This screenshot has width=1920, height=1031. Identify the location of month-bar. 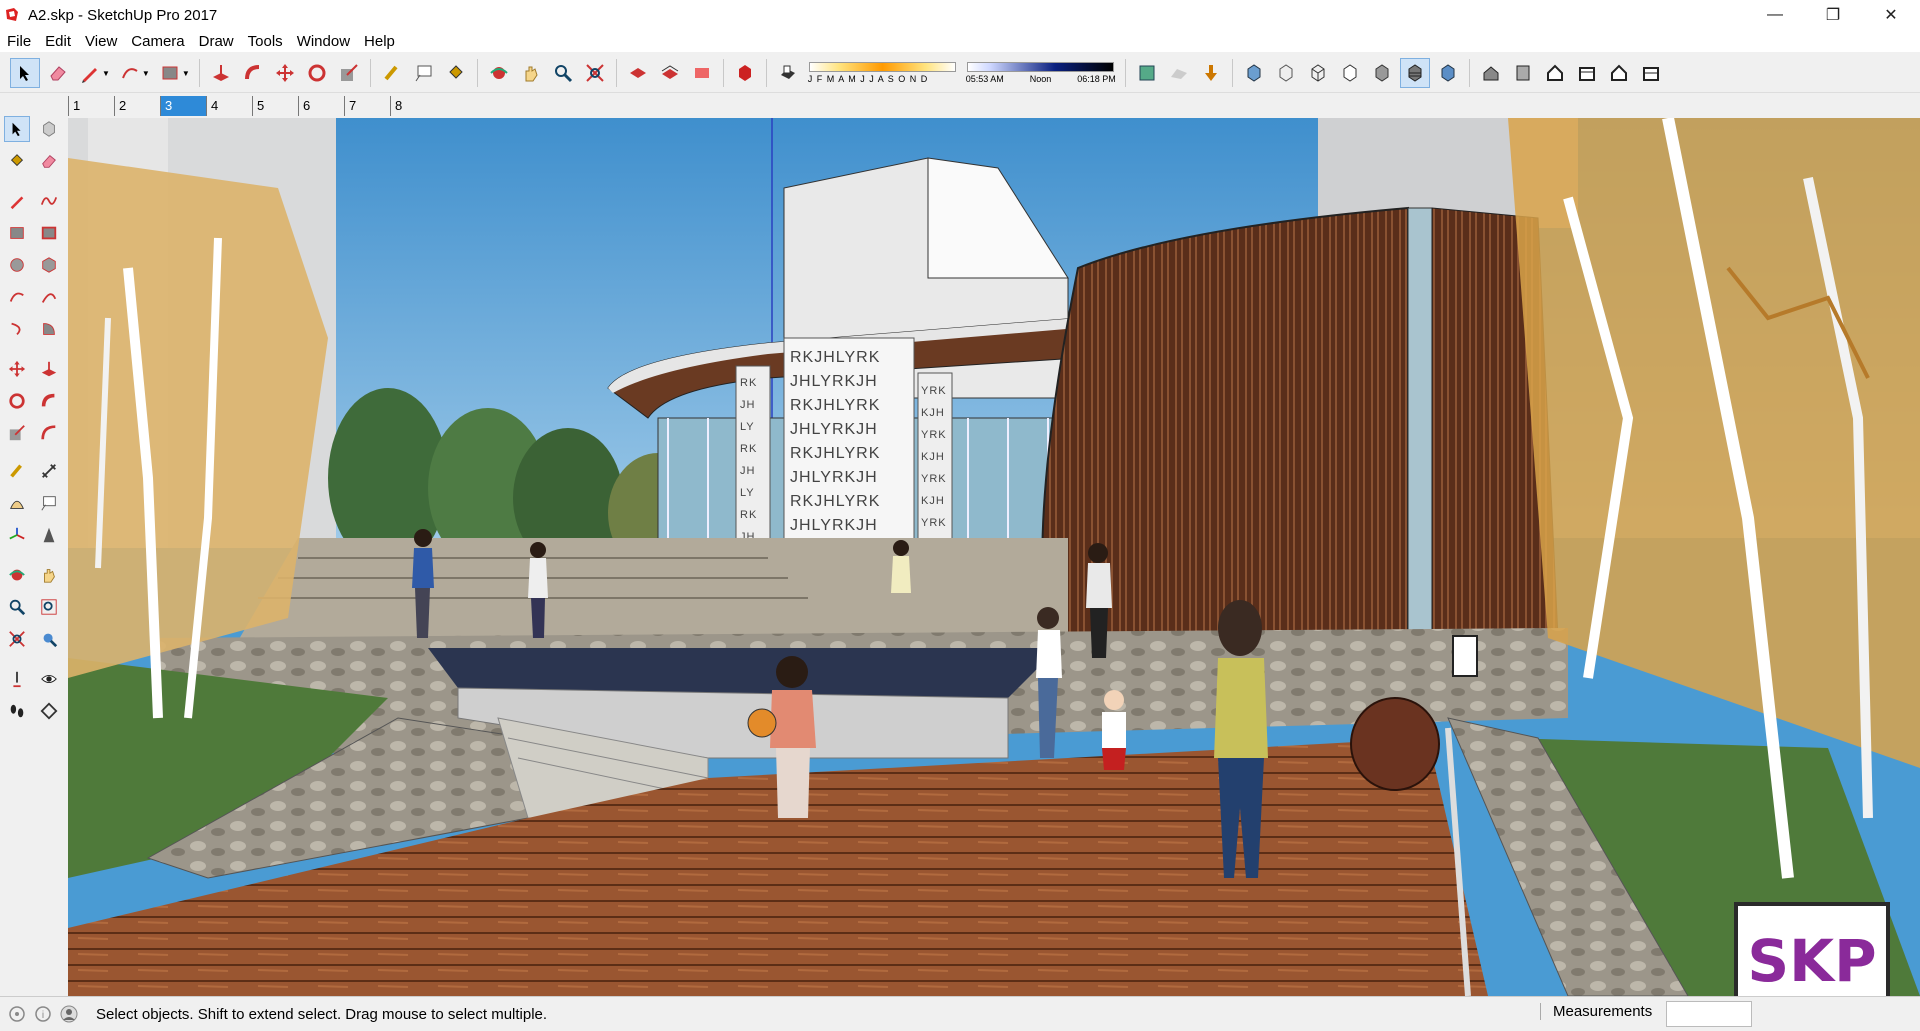
(883, 67).